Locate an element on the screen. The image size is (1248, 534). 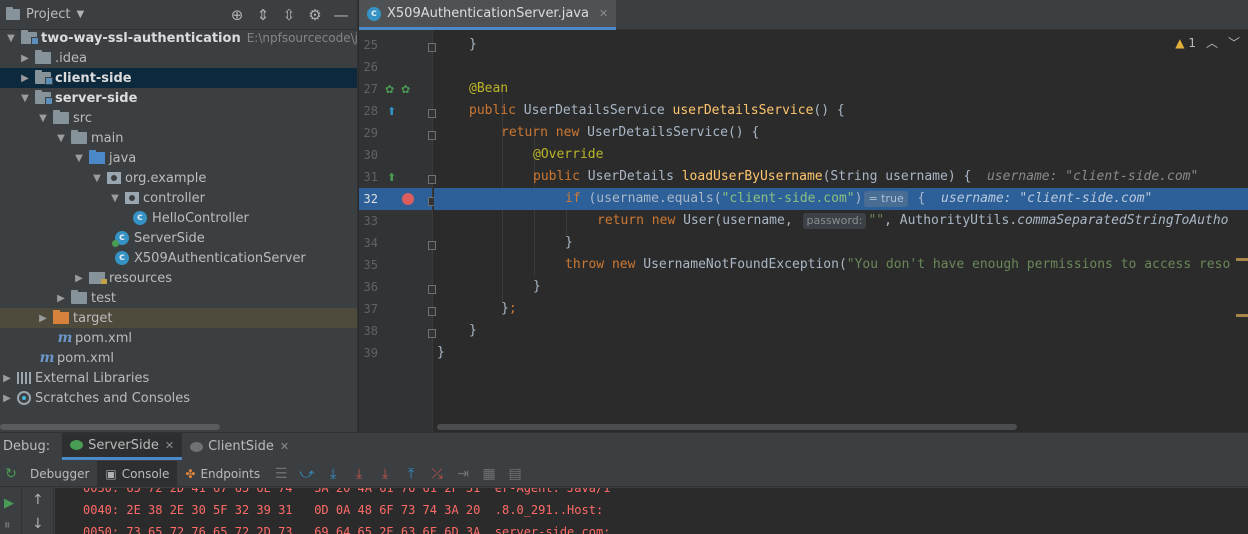
tab-server-side: ServerSide ✕ is located at coordinates (122, 446).